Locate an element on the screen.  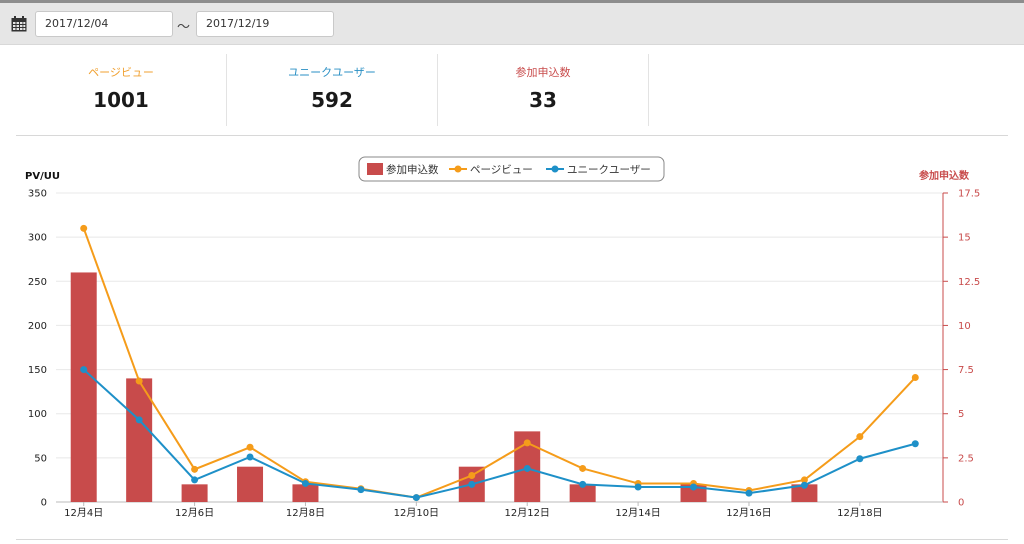
y-left-tick-label: 50 is located at coordinates (40, 458).